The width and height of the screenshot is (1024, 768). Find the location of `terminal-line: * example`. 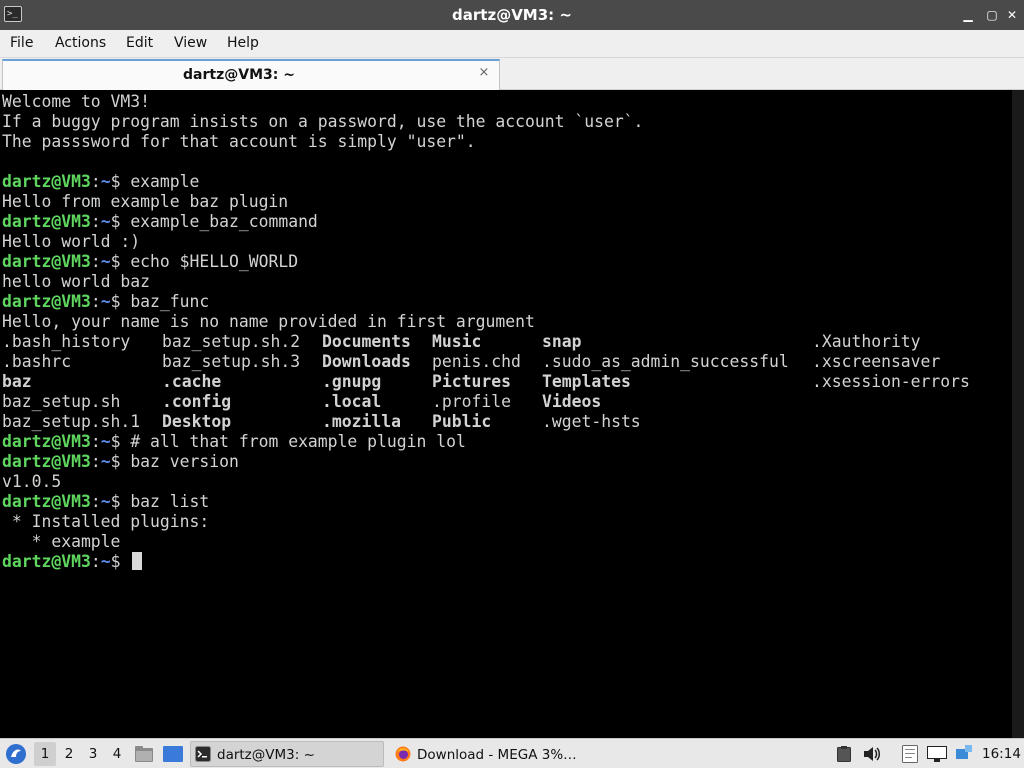

terminal-line: * example is located at coordinates (61, 541).